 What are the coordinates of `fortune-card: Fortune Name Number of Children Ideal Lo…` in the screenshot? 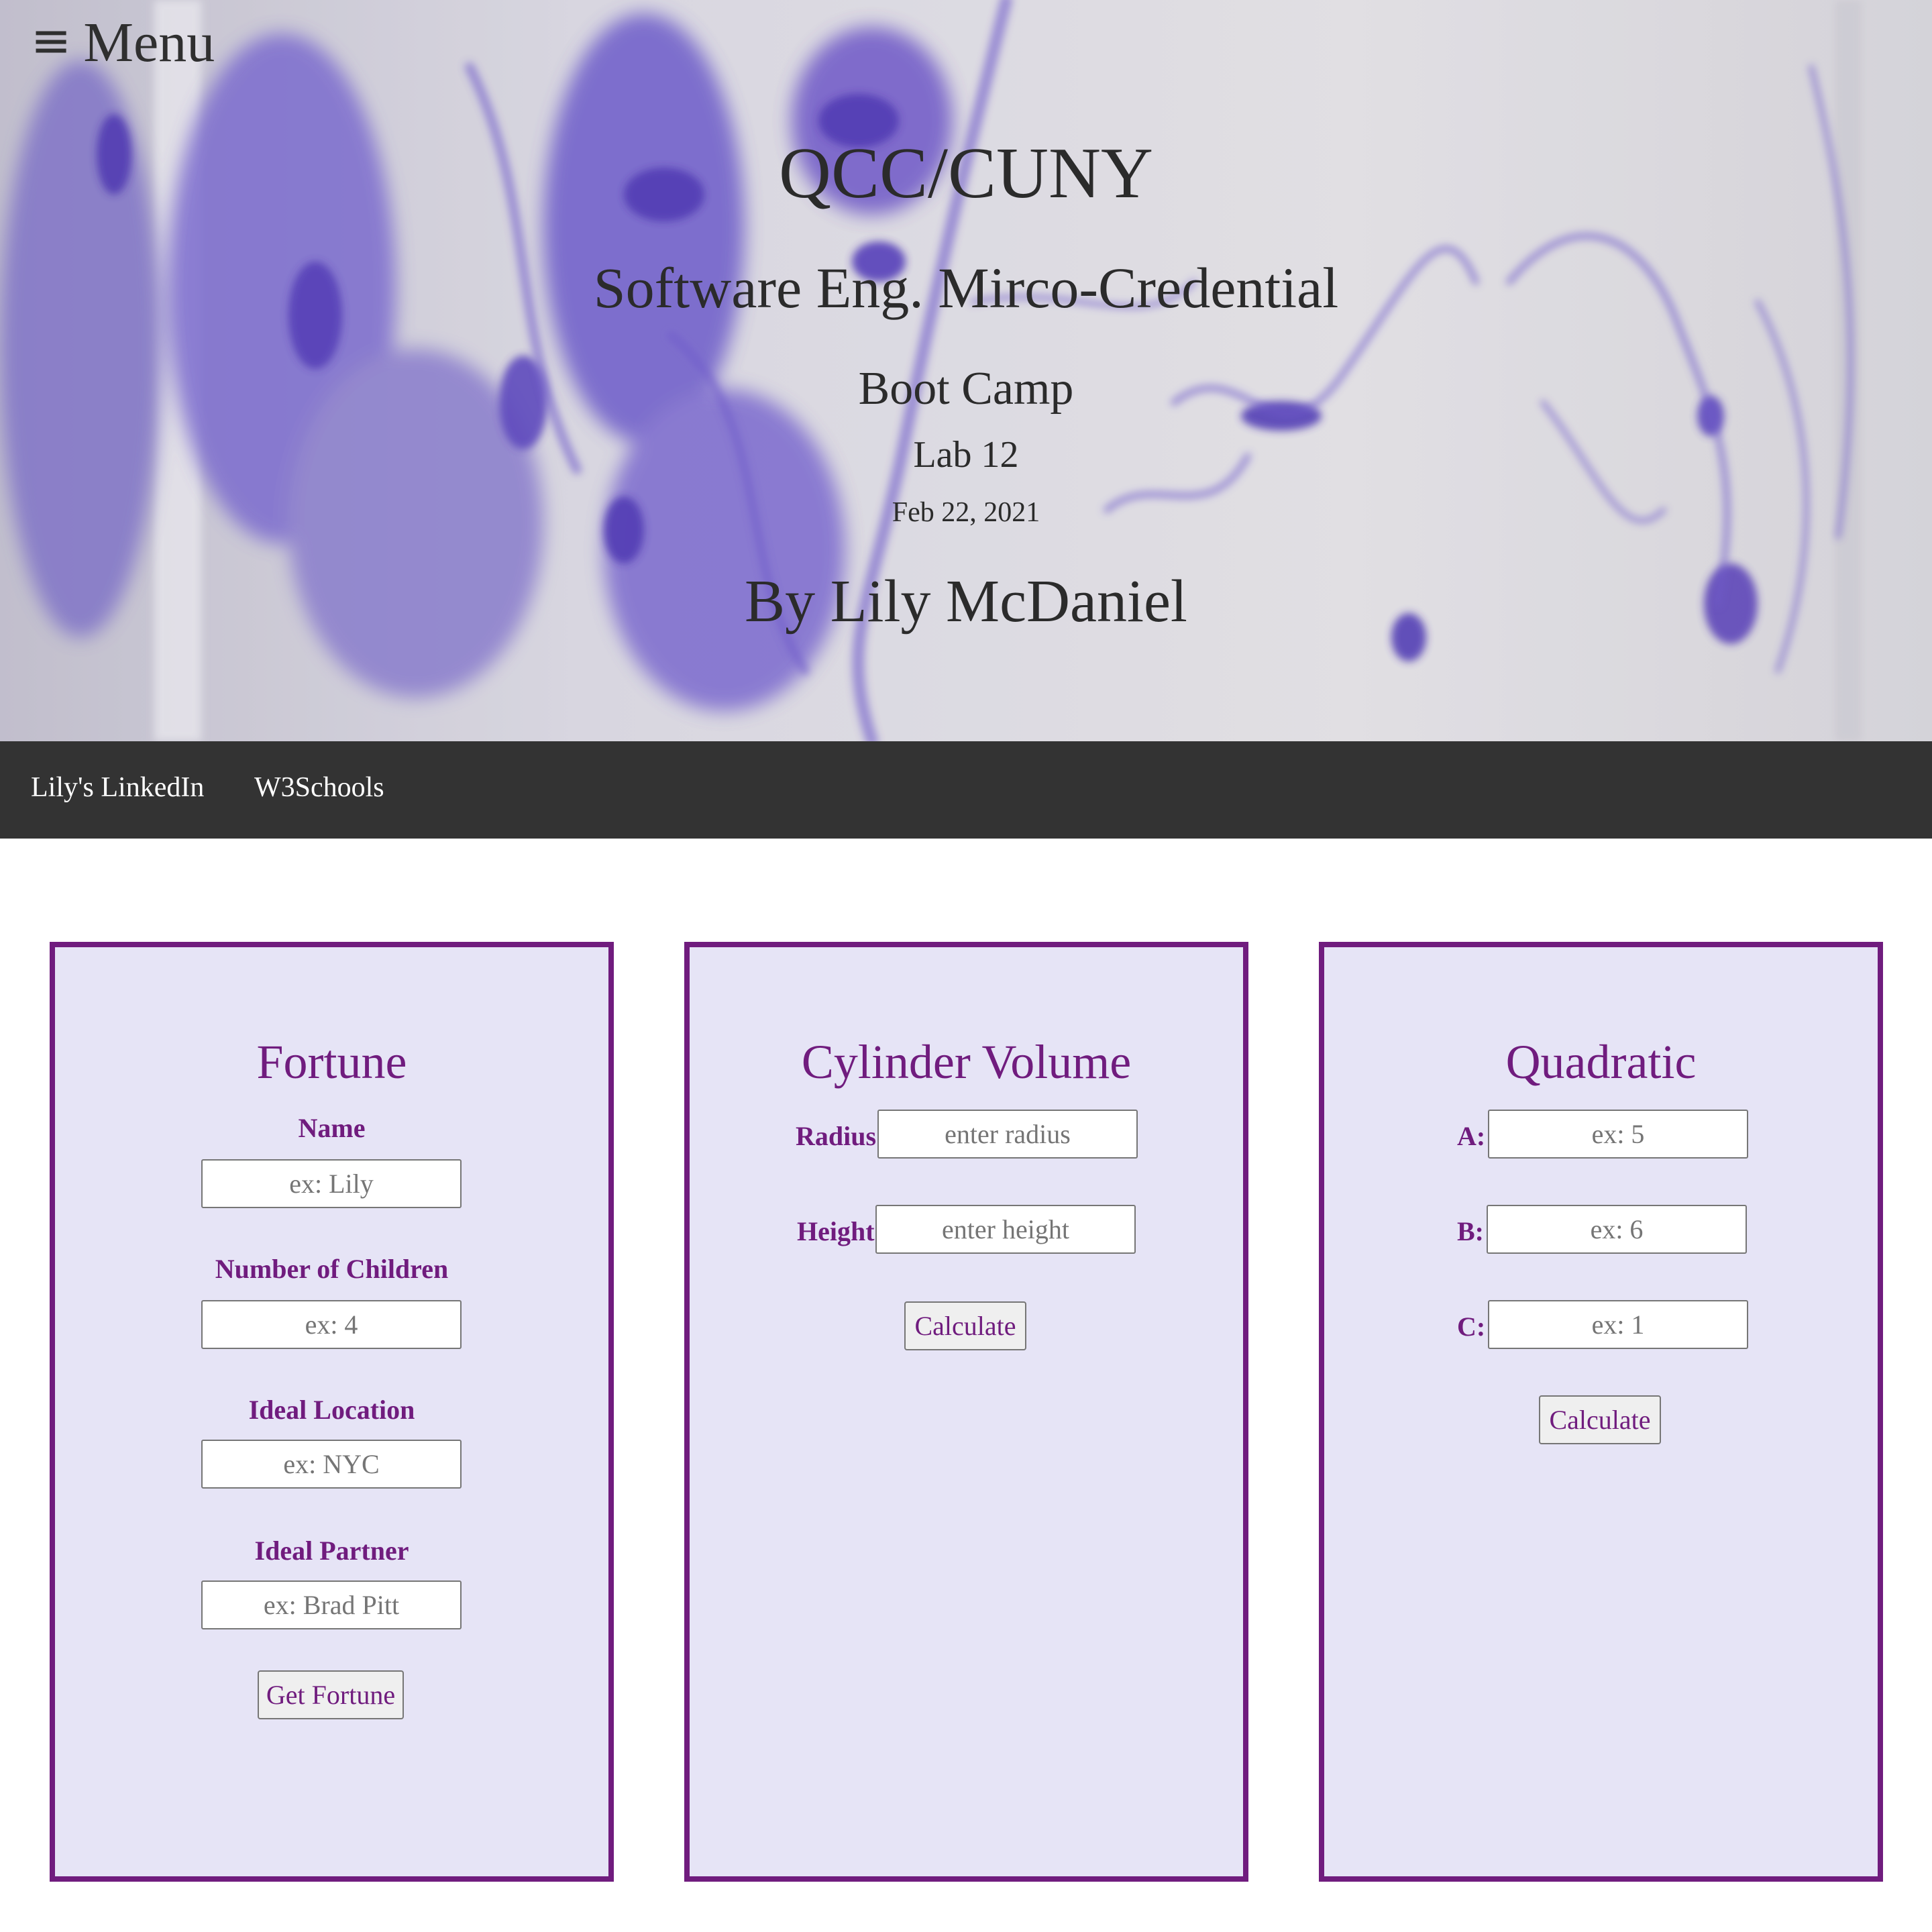 It's located at (332, 1412).